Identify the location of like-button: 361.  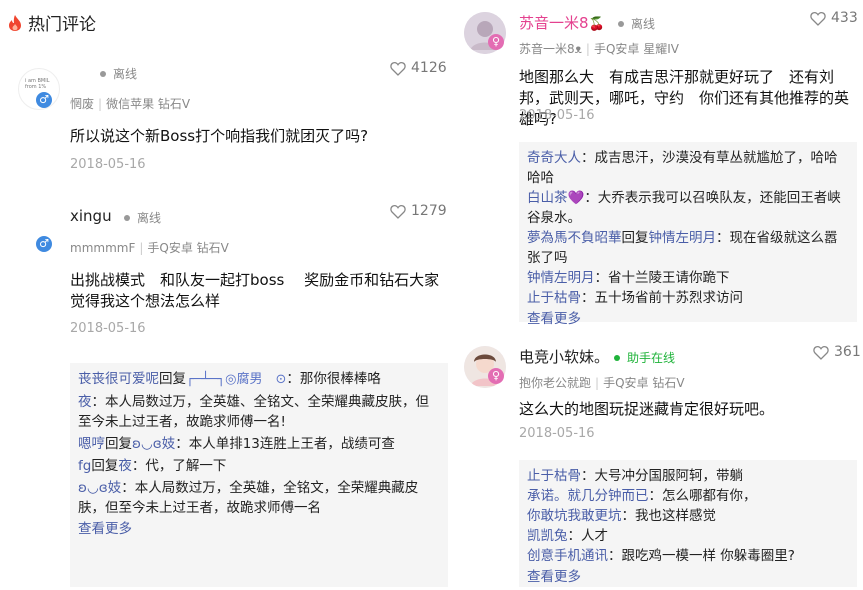
(837, 352).